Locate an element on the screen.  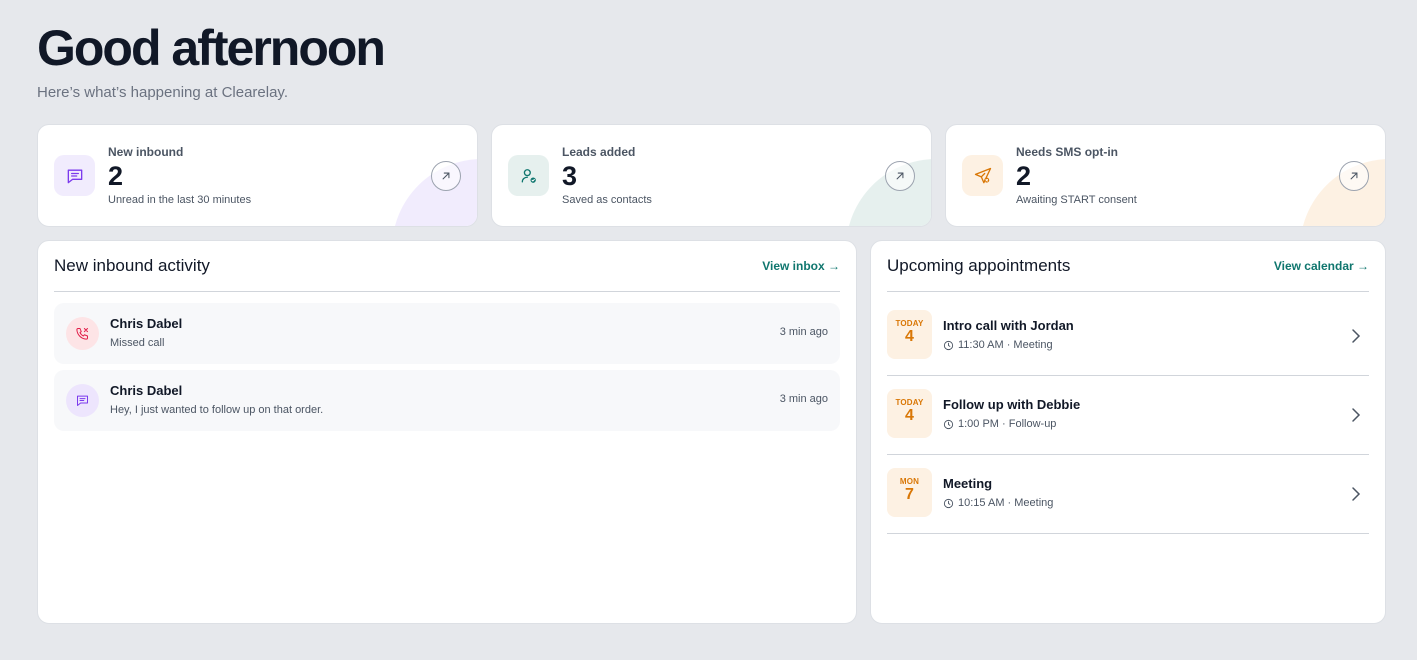
panel-title: New inbound activity is located at coordinates (132, 265).